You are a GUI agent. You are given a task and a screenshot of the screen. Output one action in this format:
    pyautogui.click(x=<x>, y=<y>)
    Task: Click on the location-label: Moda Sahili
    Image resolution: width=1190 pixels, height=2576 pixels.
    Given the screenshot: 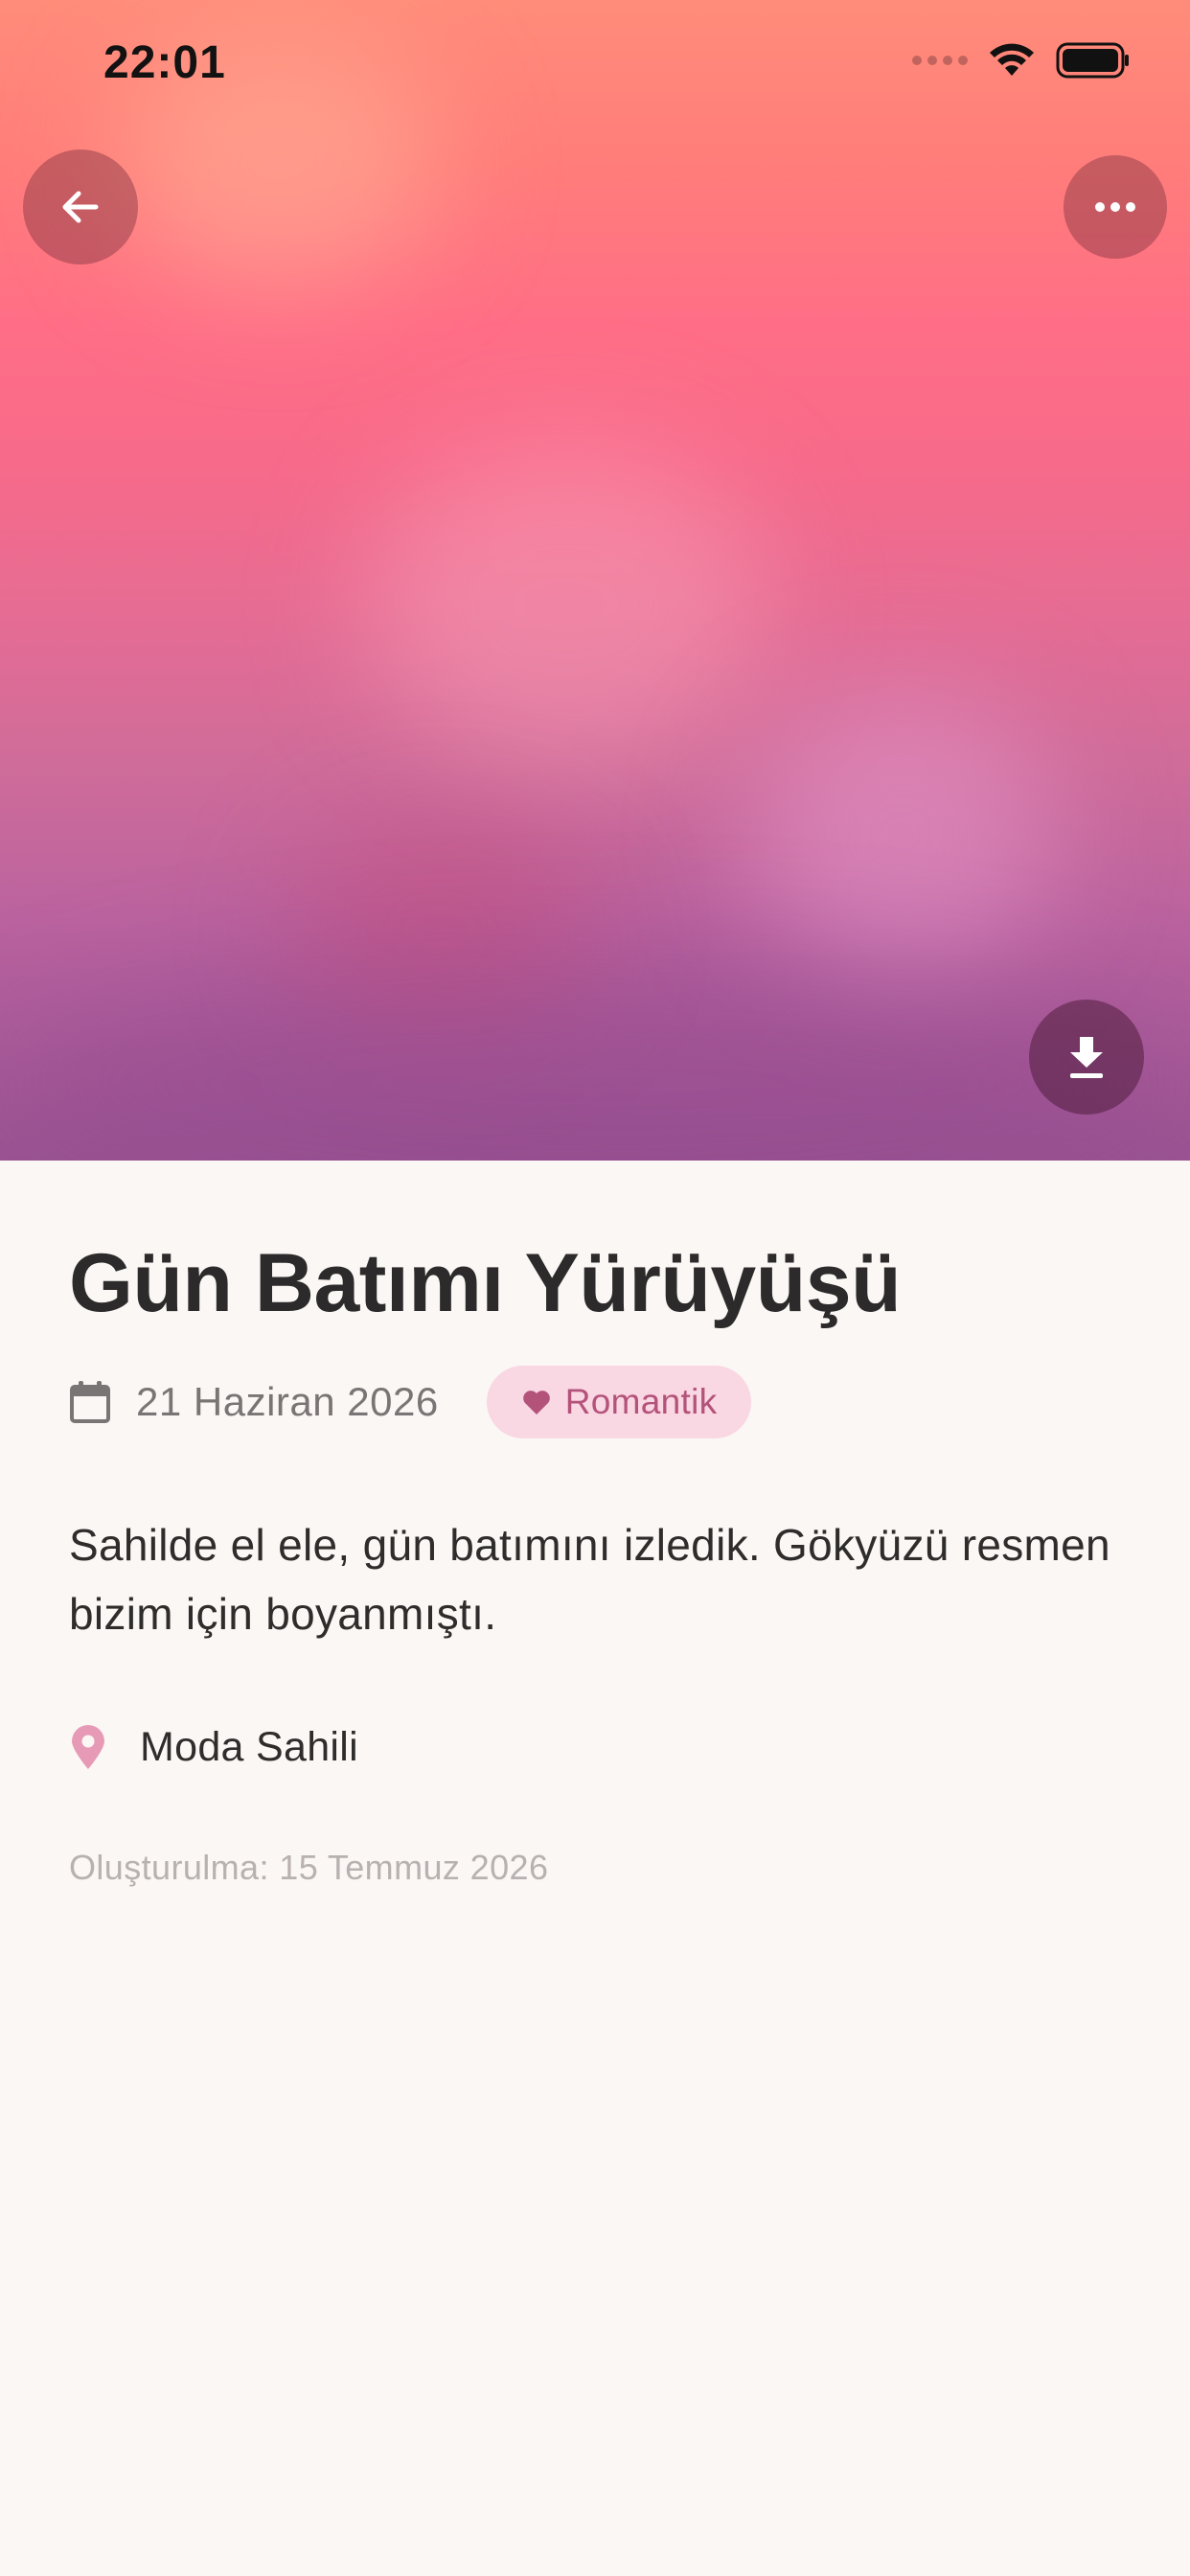 What is the action you would take?
    pyautogui.click(x=249, y=1746)
    